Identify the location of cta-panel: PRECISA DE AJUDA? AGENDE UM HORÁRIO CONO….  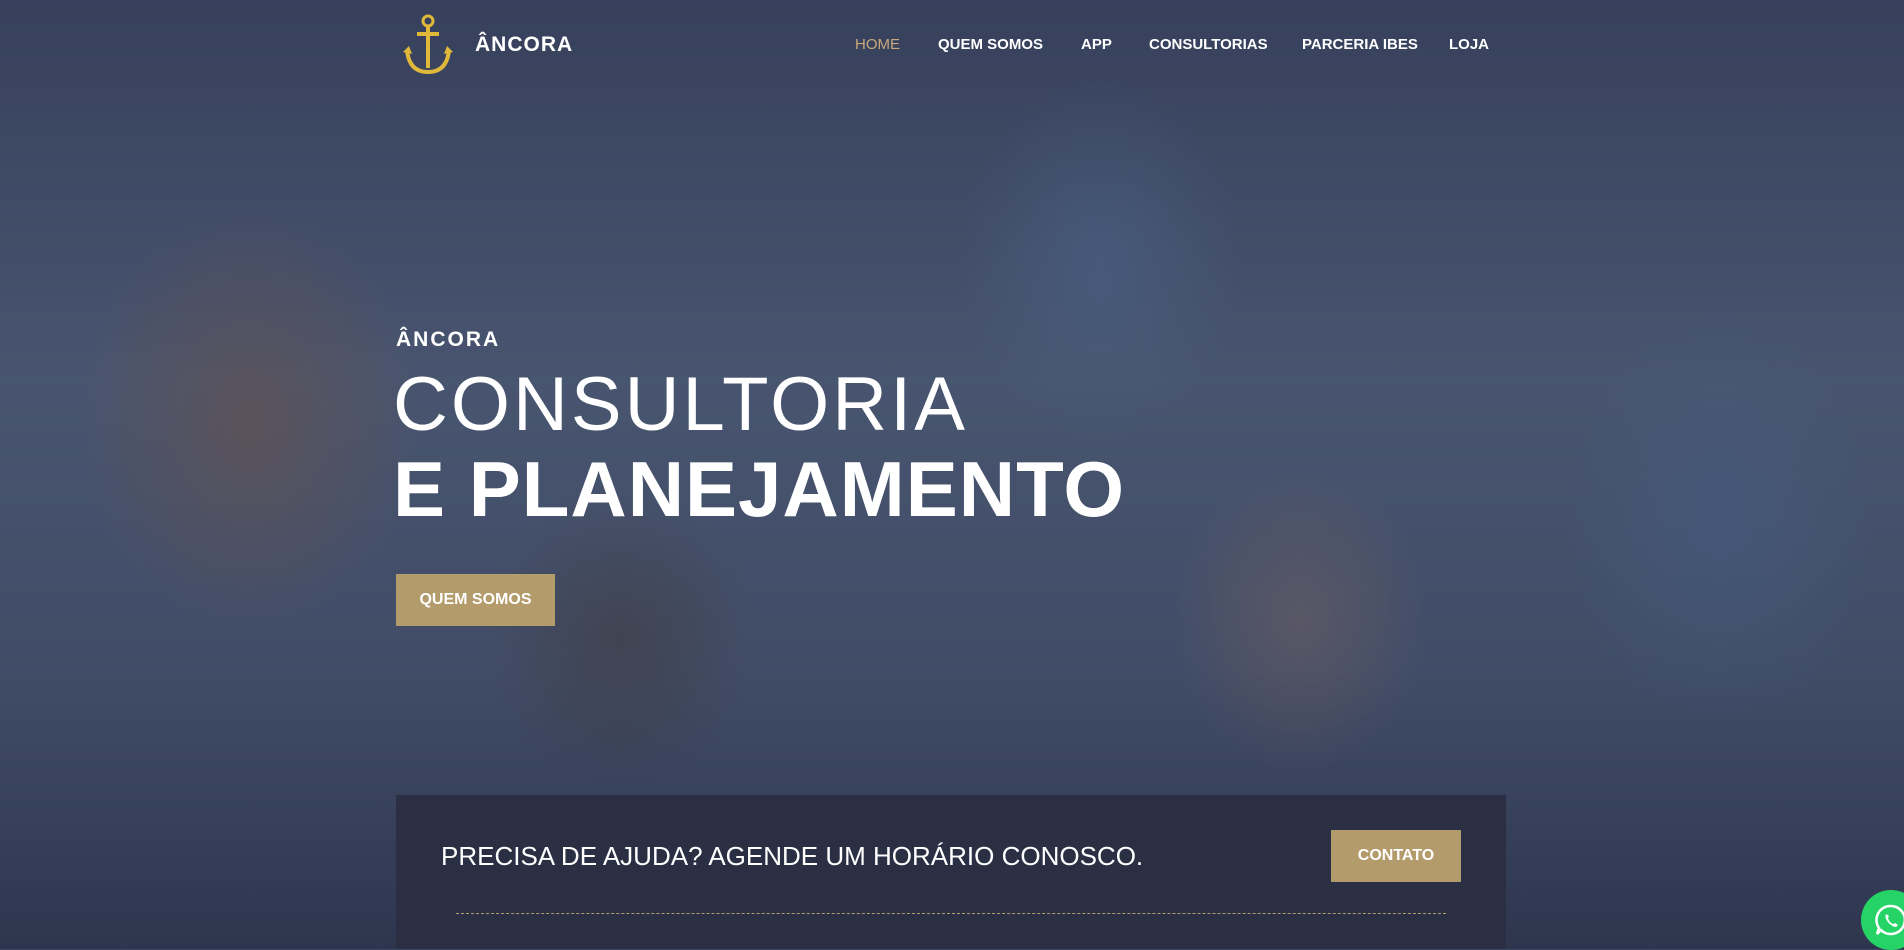
(951, 872).